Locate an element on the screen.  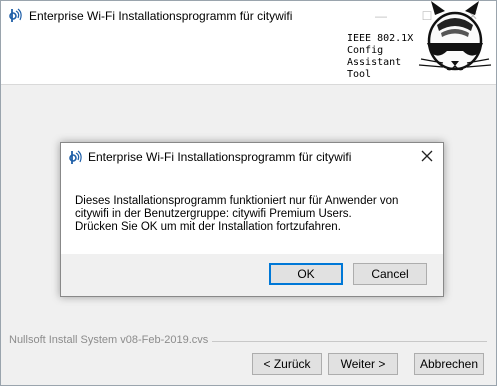
minimize-button: — is located at coordinates (381, 16).